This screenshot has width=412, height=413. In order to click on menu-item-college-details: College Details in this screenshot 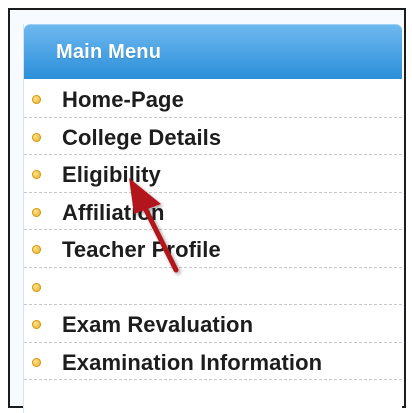, I will do `click(213, 136)`.